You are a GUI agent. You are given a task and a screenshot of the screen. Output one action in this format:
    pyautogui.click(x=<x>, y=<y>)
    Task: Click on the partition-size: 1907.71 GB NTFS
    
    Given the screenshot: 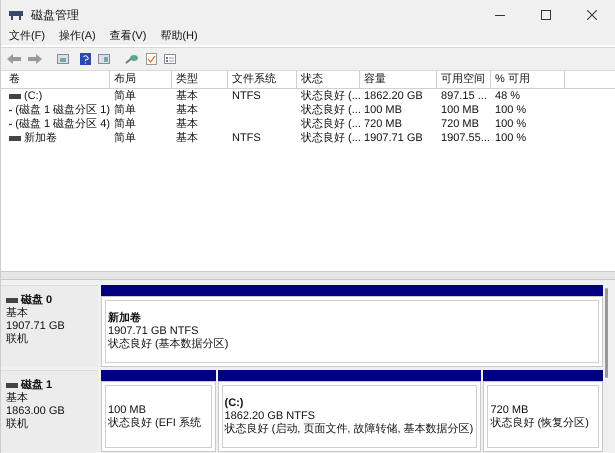 What is the action you would take?
    pyautogui.click(x=154, y=331)
    